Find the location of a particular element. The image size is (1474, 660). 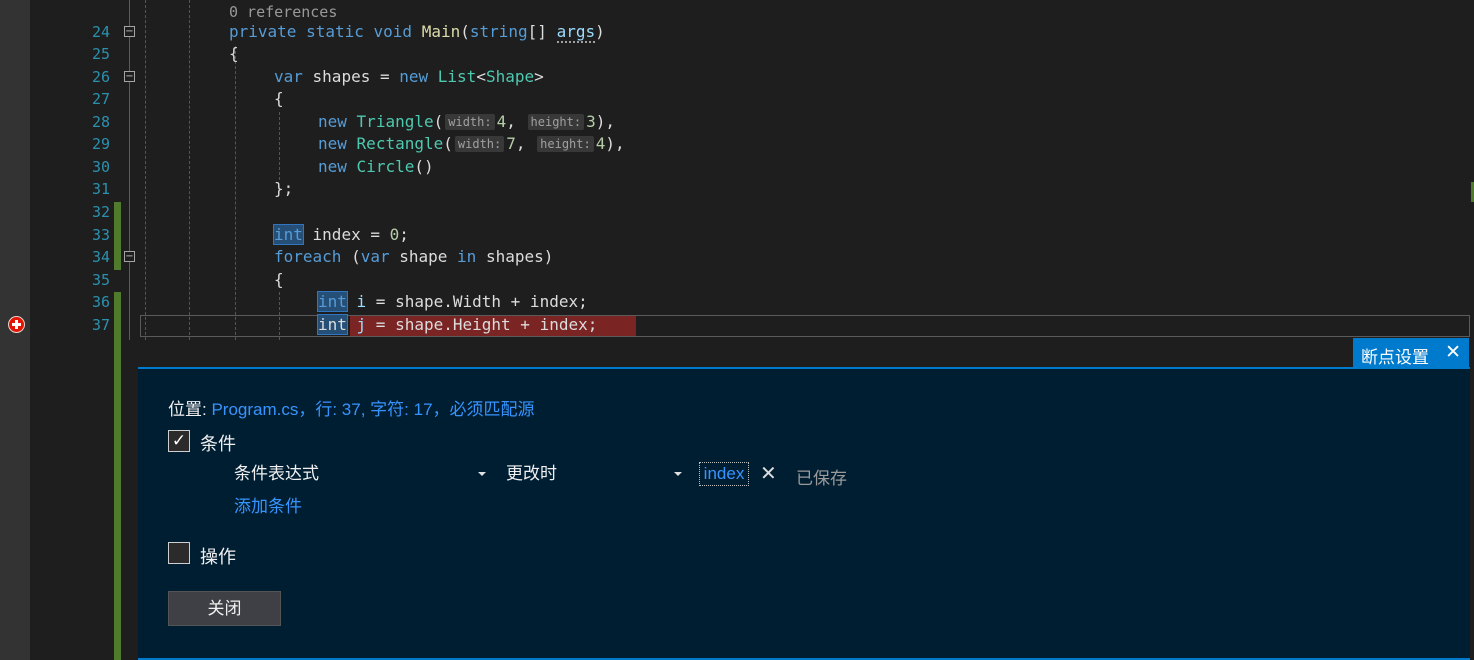

identifier: = shape.Width + index; is located at coordinates (477, 301).